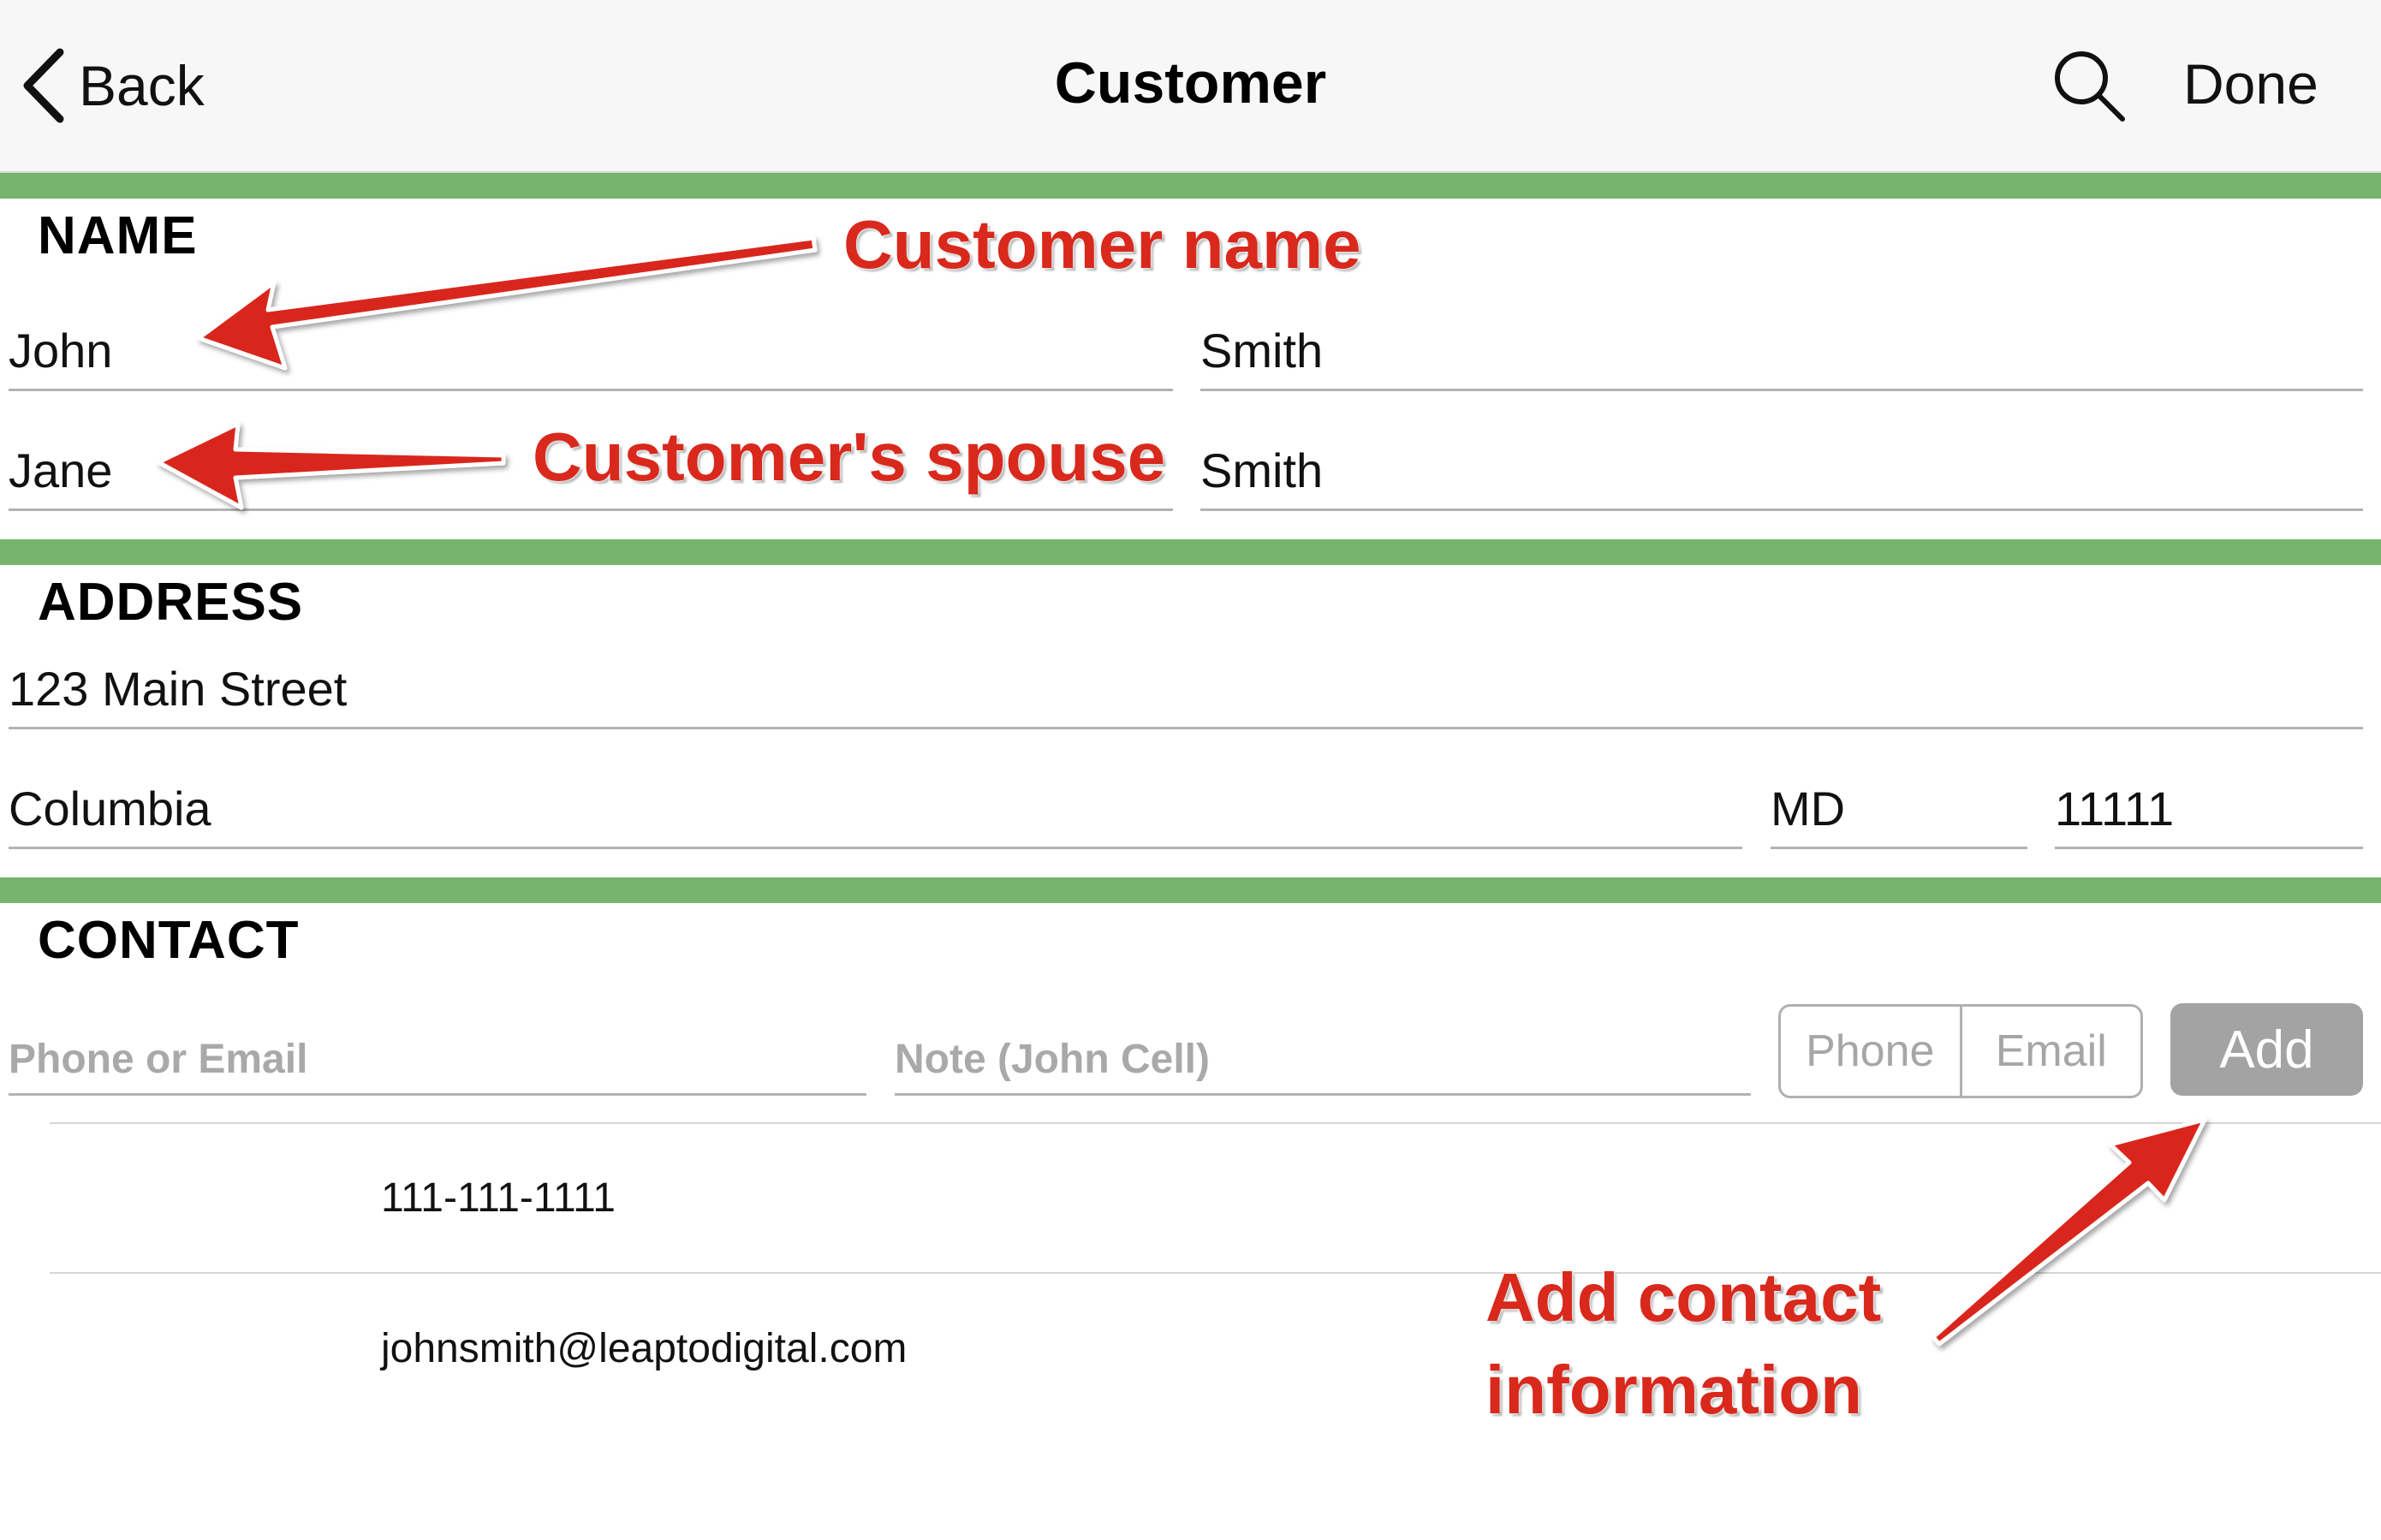 This screenshot has width=2381, height=1540. Describe the element at coordinates (2266, 1049) in the screenshot. I see `add-contact-button: Add` at that location.